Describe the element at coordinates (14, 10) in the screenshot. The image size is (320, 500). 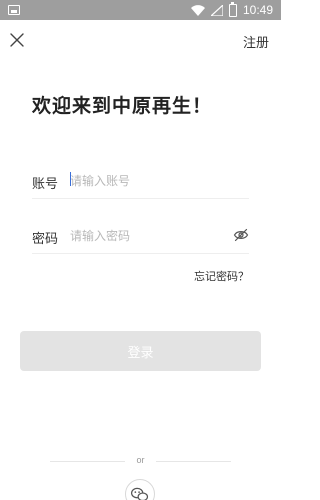
I see `sim-icon` at that location.